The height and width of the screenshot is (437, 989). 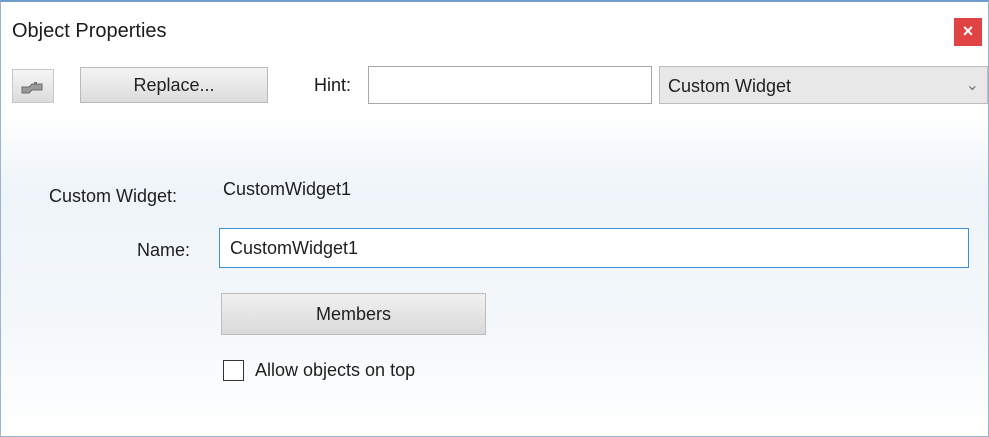 What do you see at coordinates (287, 189) in the screenshot?
I see `custom-widget-value: CustomWidget1` at bounding box center [287, 189].